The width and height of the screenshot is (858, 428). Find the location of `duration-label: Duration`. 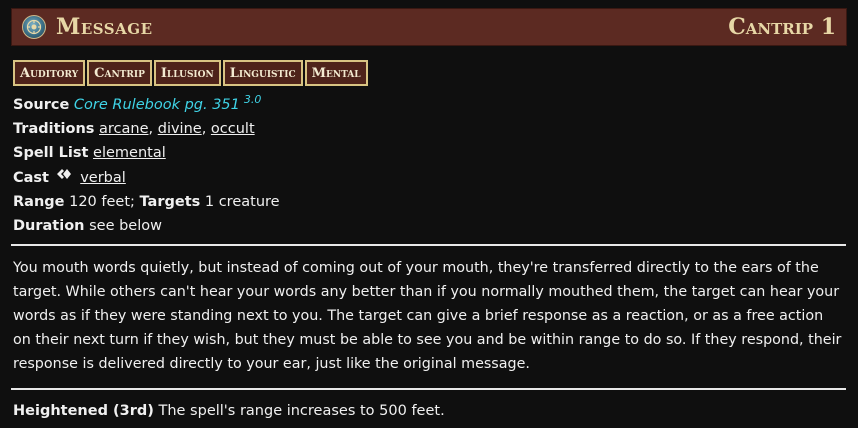

duration-label: Duration is located at coordinates (49, 226).